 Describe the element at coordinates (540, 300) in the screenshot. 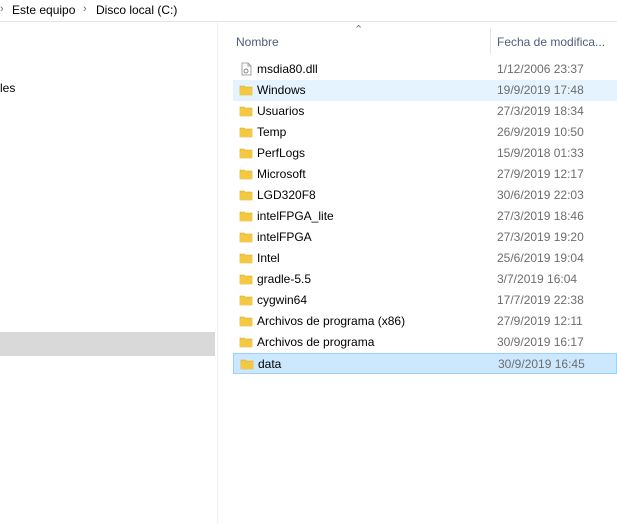

I see `file-date: 17/7/2019 22:38` at that location.